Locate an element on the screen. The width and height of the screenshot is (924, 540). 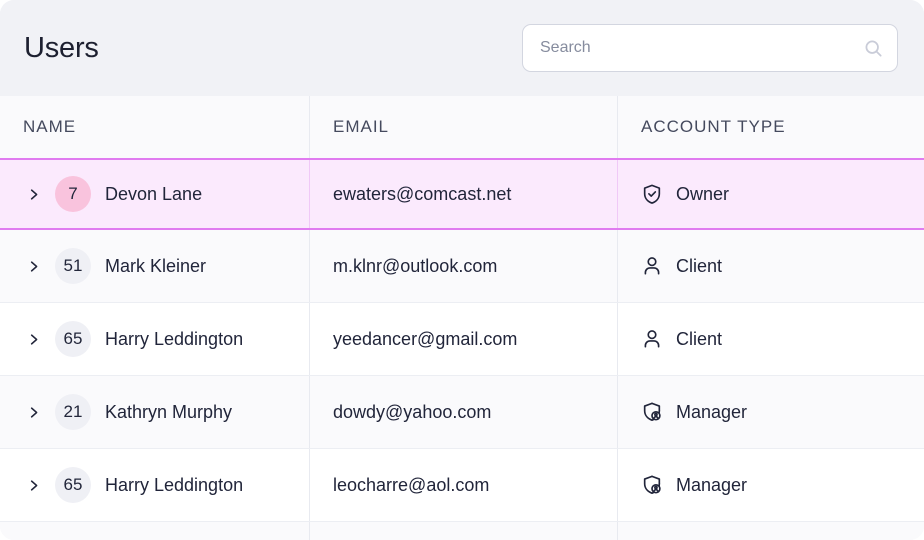
row-badge: 51 is located at coordinates (73, 266).